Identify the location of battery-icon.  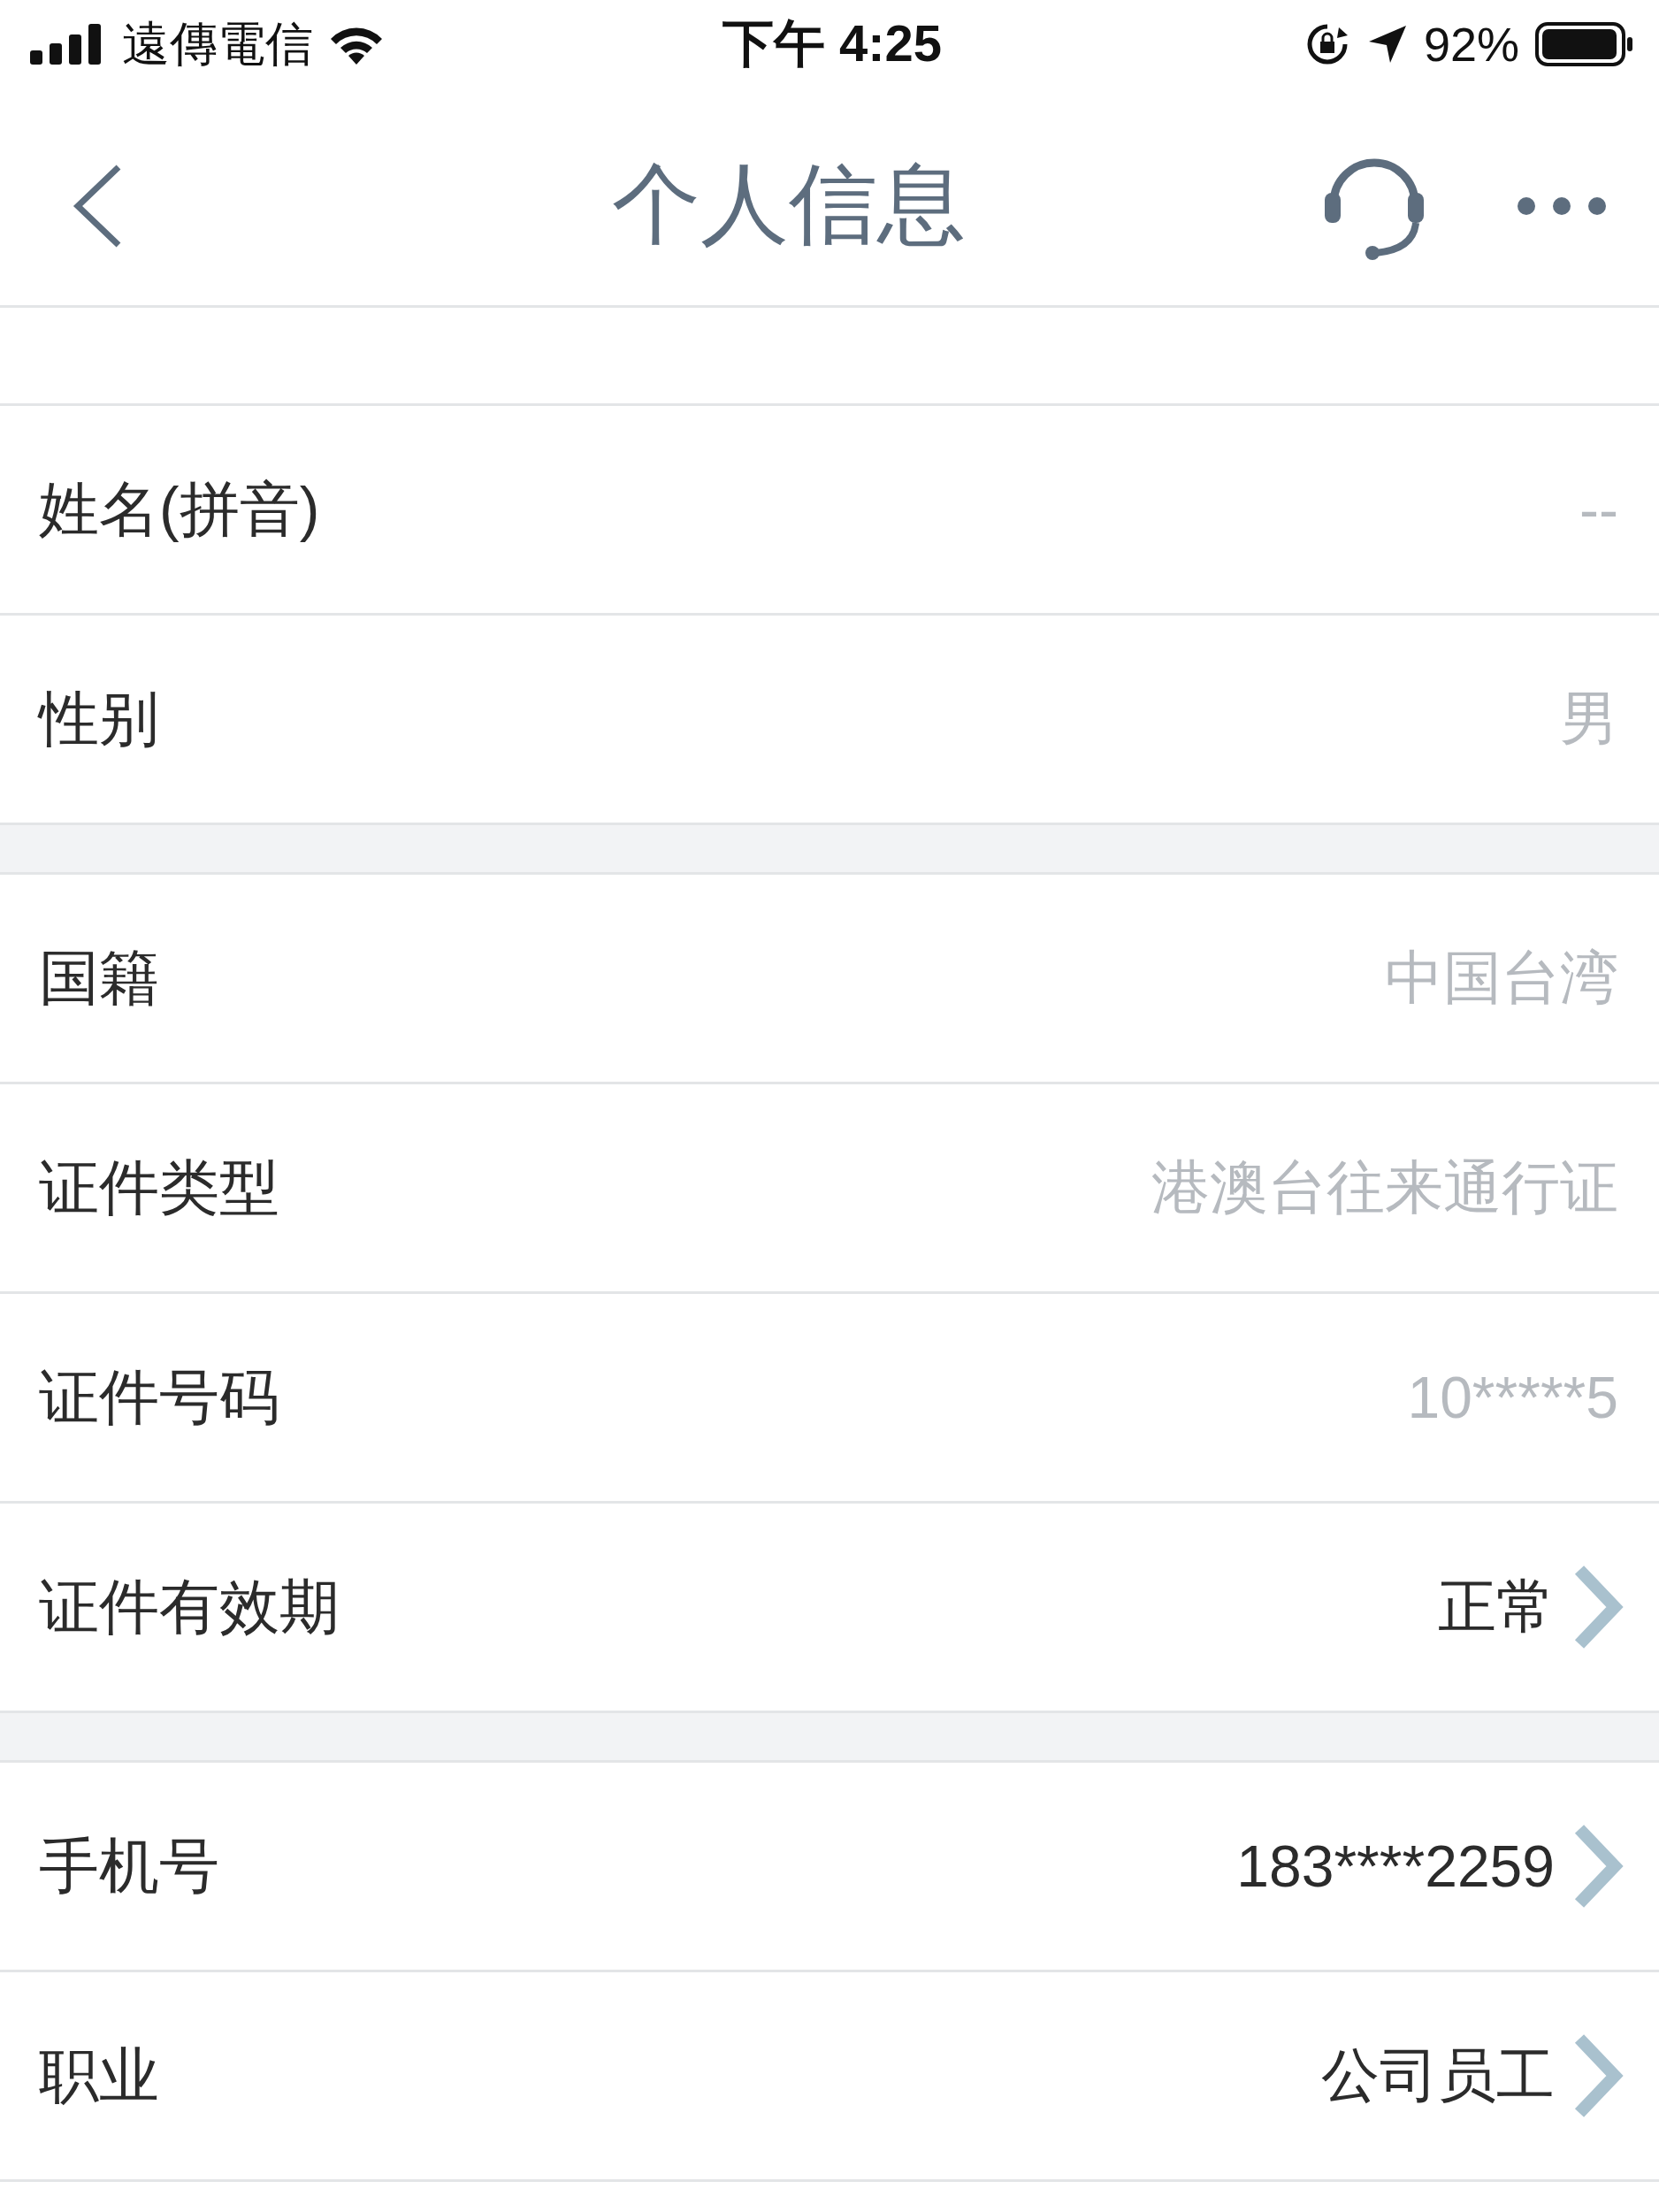
(1584, 44).